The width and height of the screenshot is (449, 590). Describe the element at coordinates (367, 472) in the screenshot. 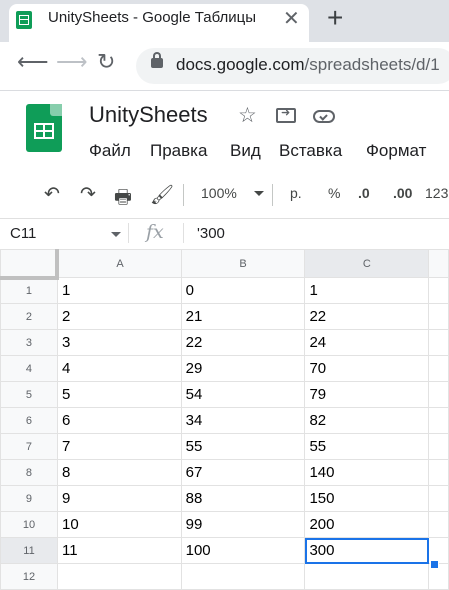

I see `cell: 140` at that location.